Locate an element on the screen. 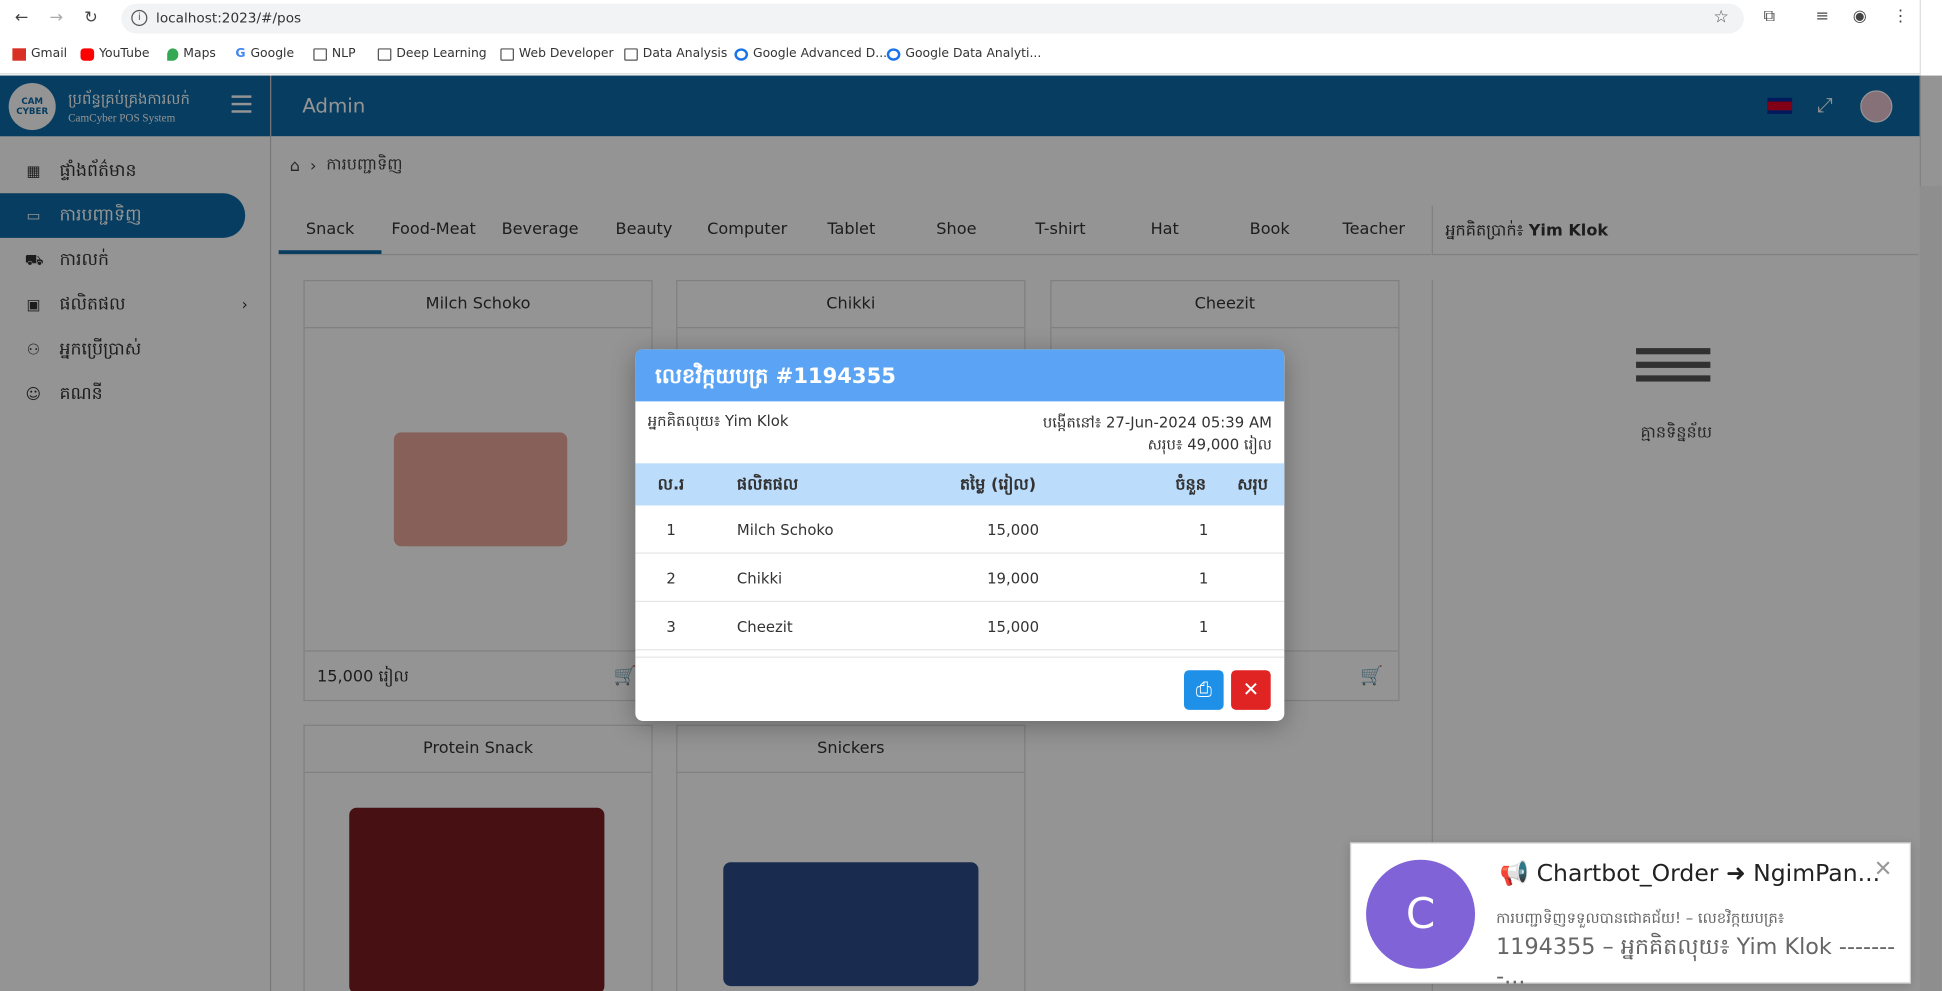  bookmark-data-analysis: Data Analysis is located at coordinates (675, 54).